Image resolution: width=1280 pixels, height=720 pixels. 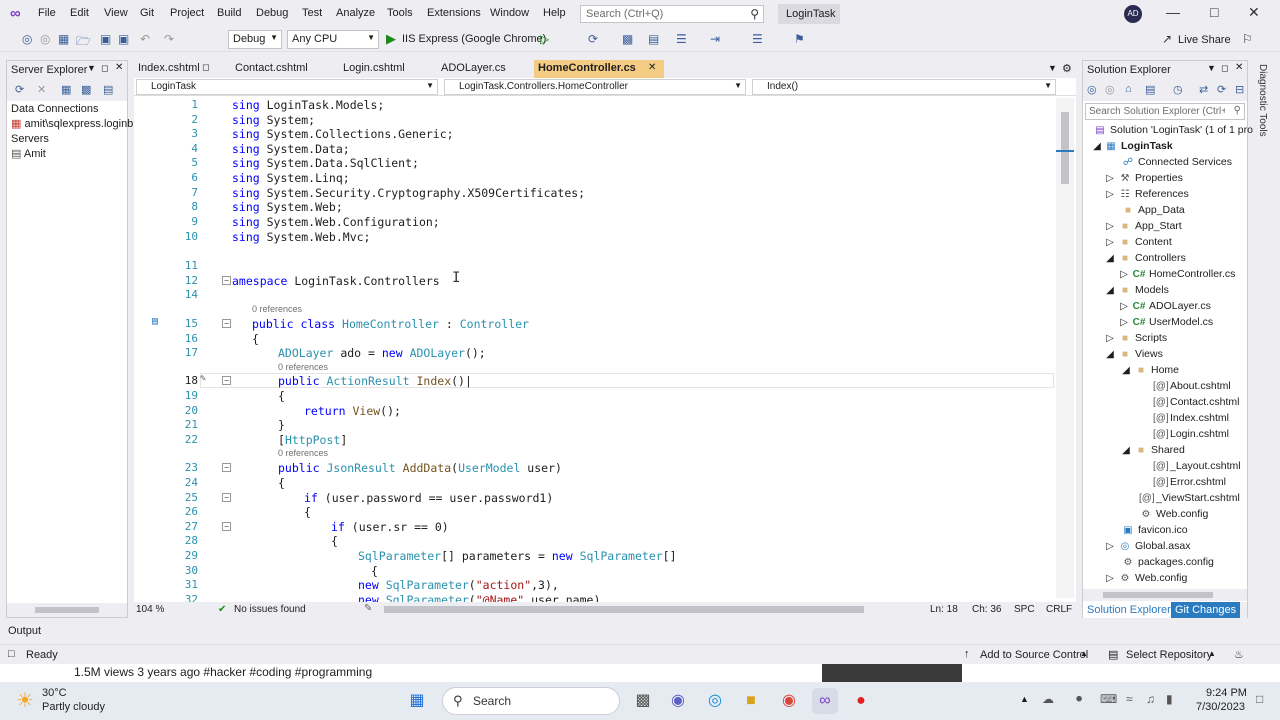 What do you see at coordinates (1147, 194) in the screenshot?
I see `tree-item-references: ▷ ☷ References` at bounding box center [1147, 194].